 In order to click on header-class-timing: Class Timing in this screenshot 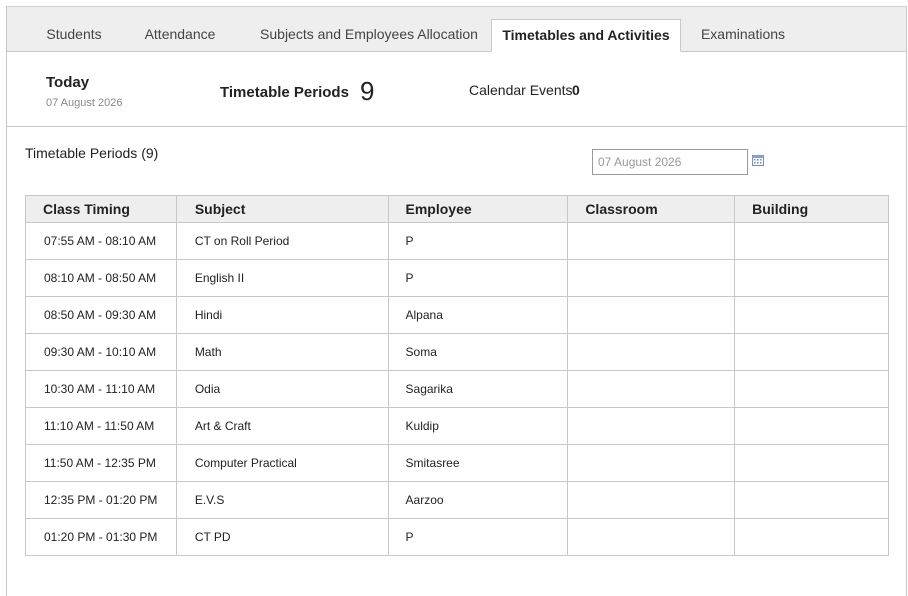, I will do `click(101, 209)`.